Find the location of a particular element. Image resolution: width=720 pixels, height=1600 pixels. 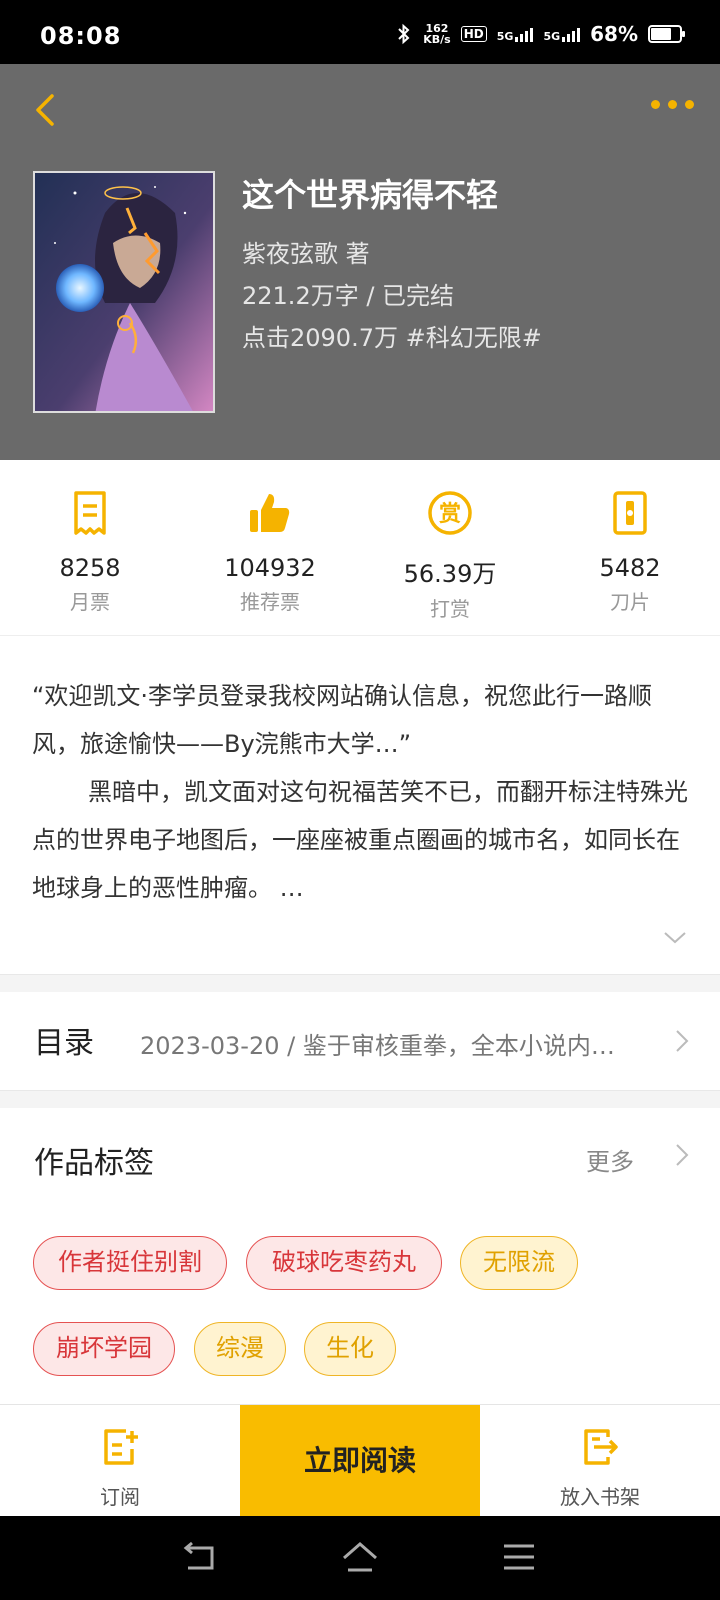

net-speed: 162 KB/s is located at coordinates (437, 34).